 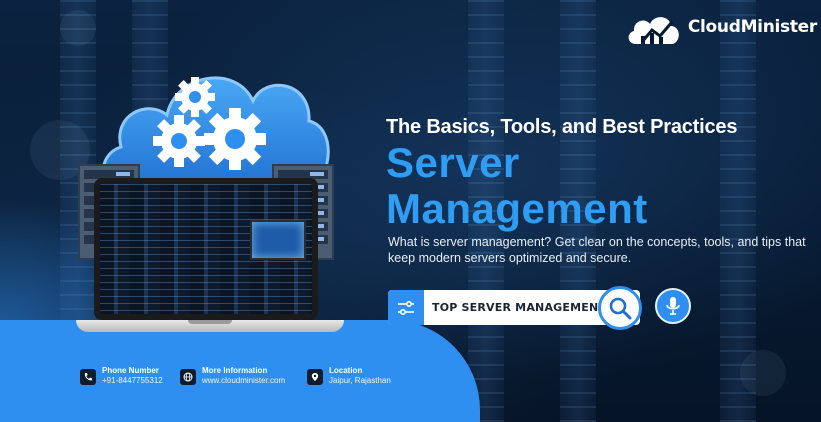 I want to click on contact-website: More Information www.cloudminister.com, so click(x=232, y=375).